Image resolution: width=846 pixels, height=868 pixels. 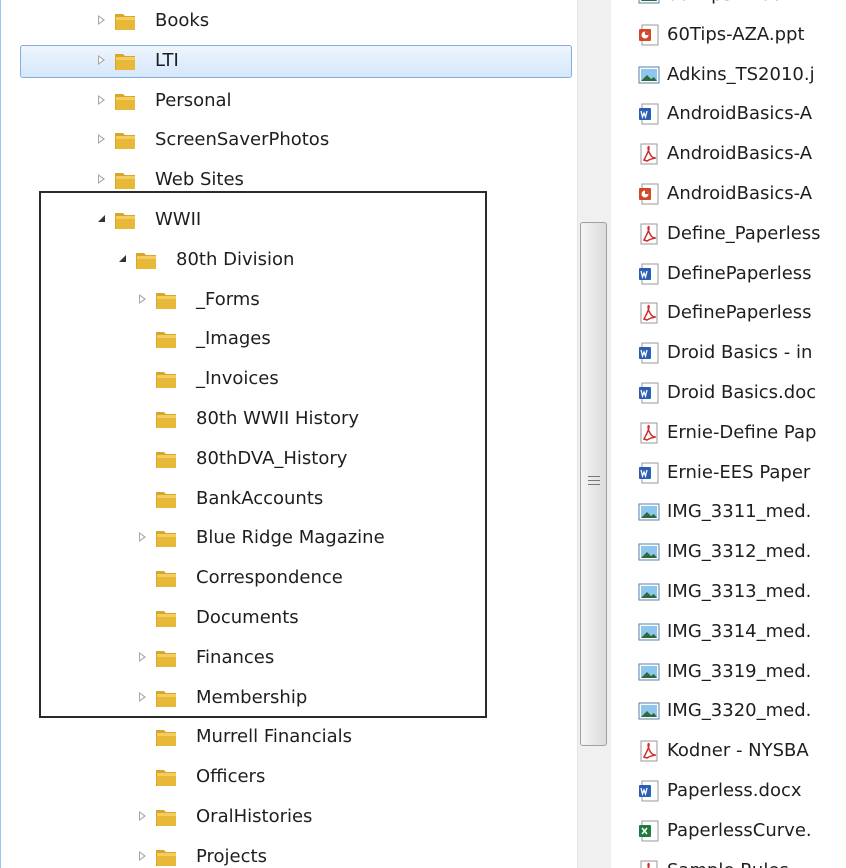 I want to click on file-name: AndroidBasics-A, so click(x=740, y=193).